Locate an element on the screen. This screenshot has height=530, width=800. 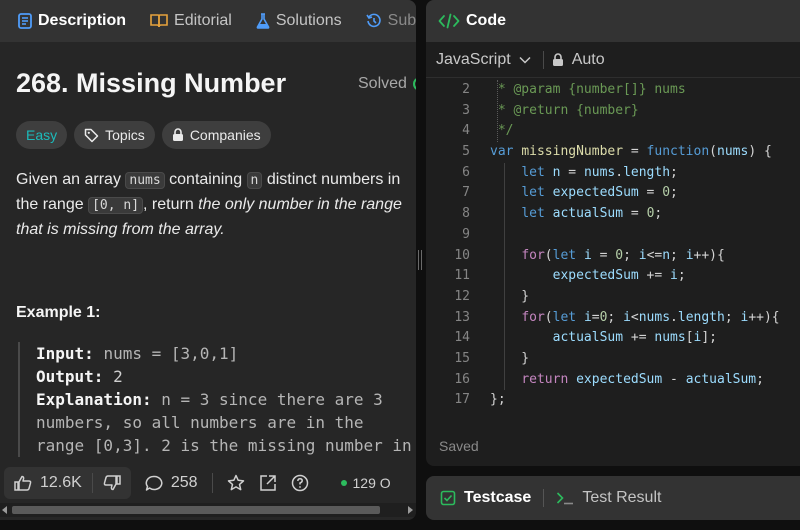
code-line: 12 } is located at coordinates (613, 297).